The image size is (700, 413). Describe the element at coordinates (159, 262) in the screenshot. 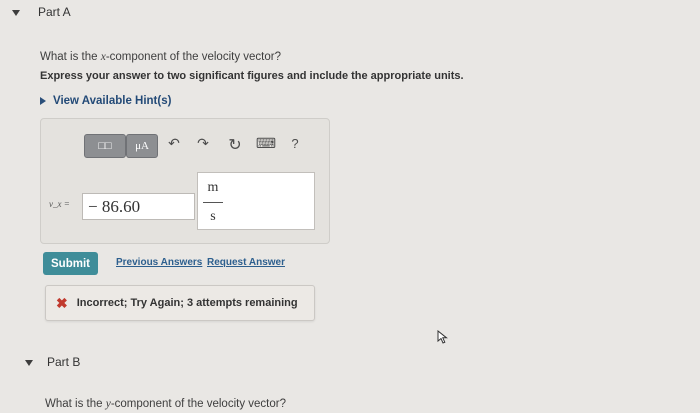

I see `previous-answers-link: Previous Answers` at that location.